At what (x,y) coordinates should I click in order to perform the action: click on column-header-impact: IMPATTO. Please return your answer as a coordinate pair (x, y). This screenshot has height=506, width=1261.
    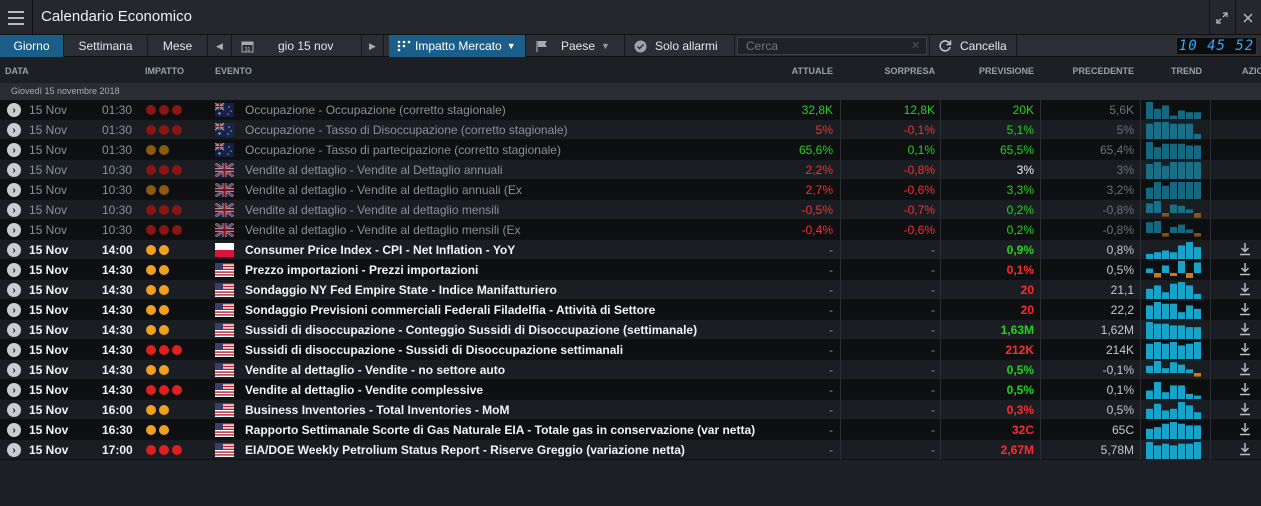
    Looking at the image, I should click on (164, 71).